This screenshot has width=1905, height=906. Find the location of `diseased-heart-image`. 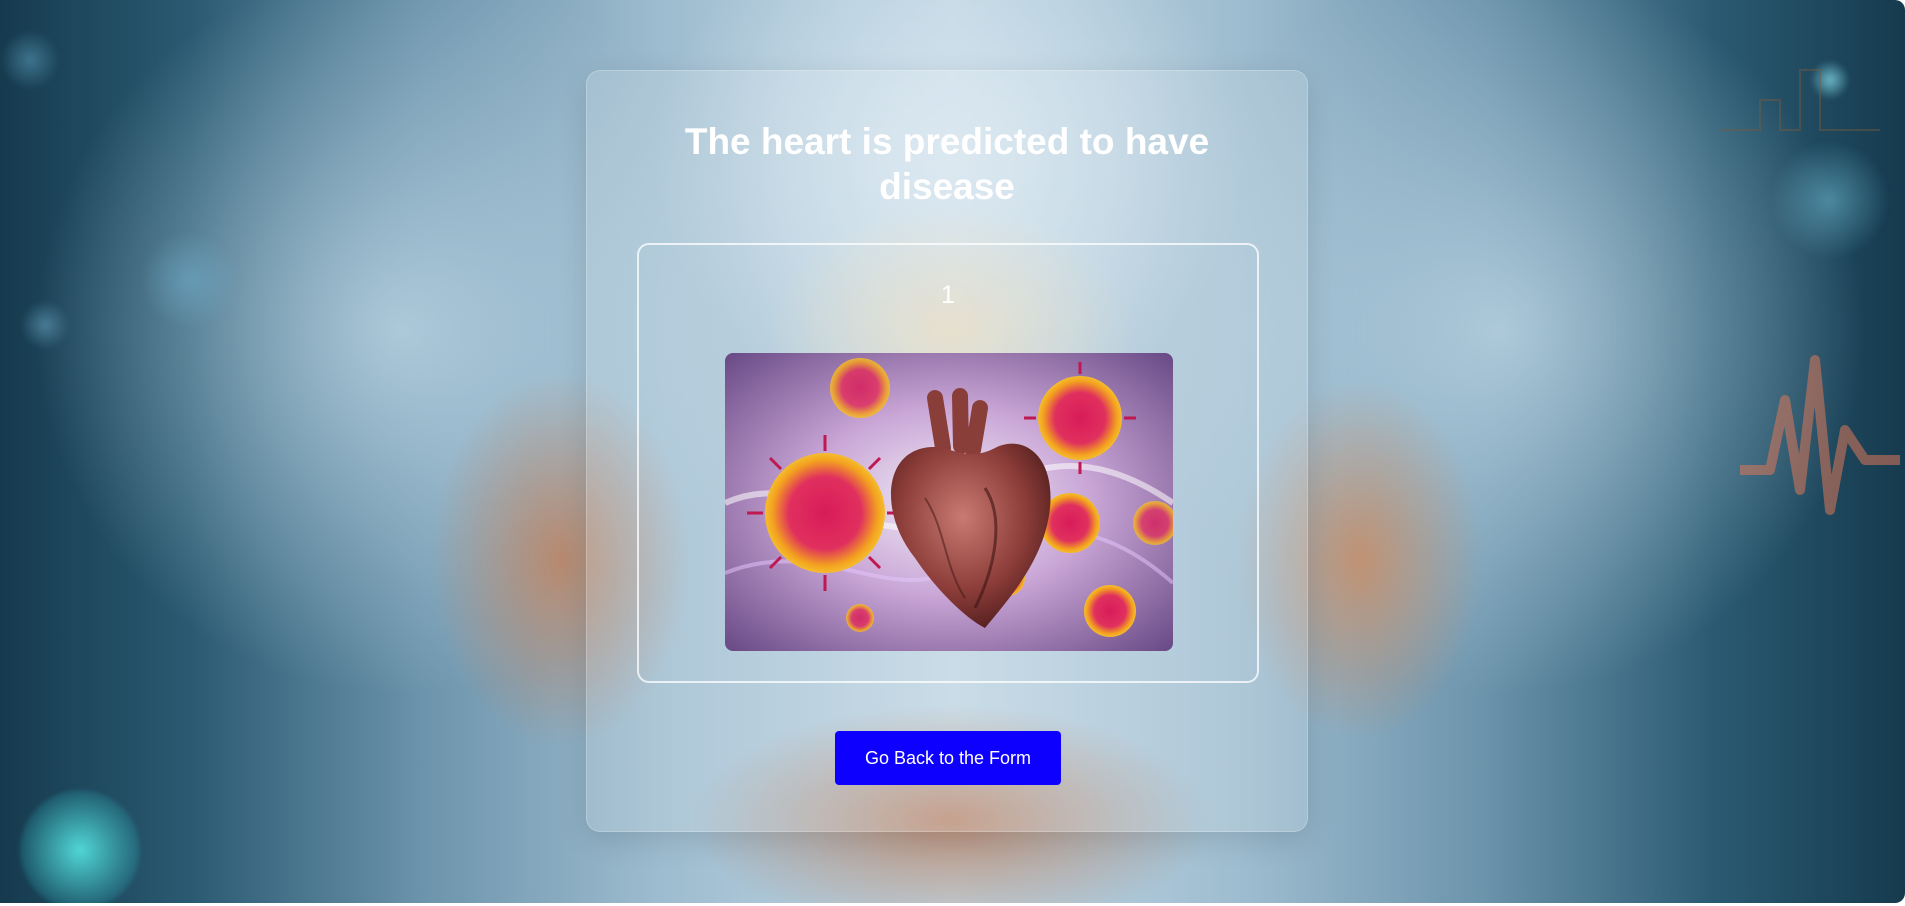

diseased-heart-image is located at coordinates (949, 502).